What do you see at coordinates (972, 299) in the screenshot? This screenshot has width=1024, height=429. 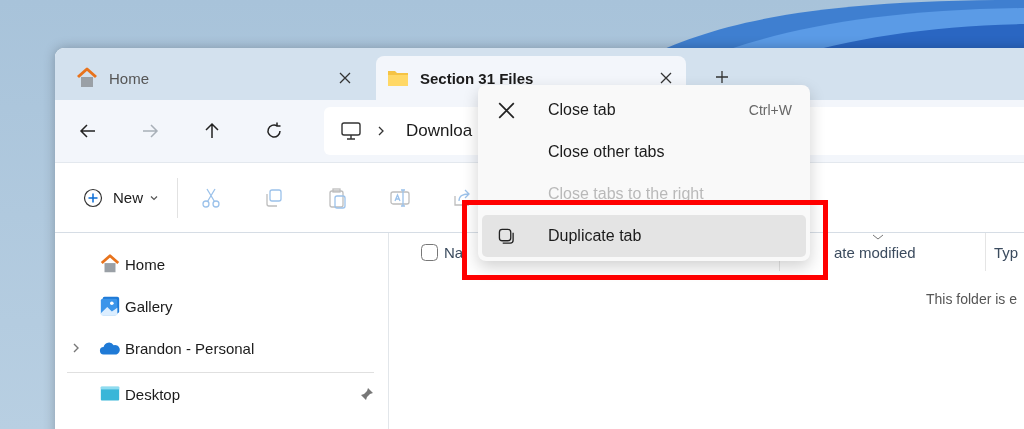 I see `empty-folder-message: This folder is e` at bounding box center [972, 299].